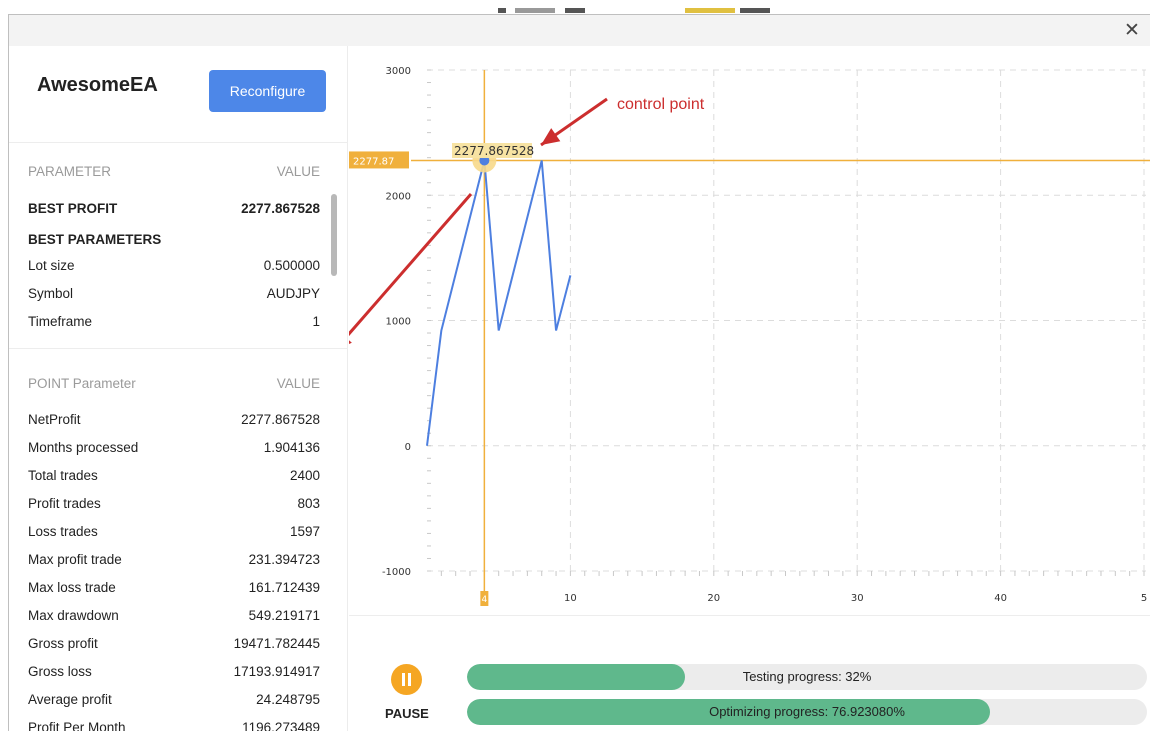 Image resolution: width=1150 pixels, height=731 pixels. Describe the element at coordinates (570, 598) in the screenshot. I see `x-tick-label: 10` at that location.